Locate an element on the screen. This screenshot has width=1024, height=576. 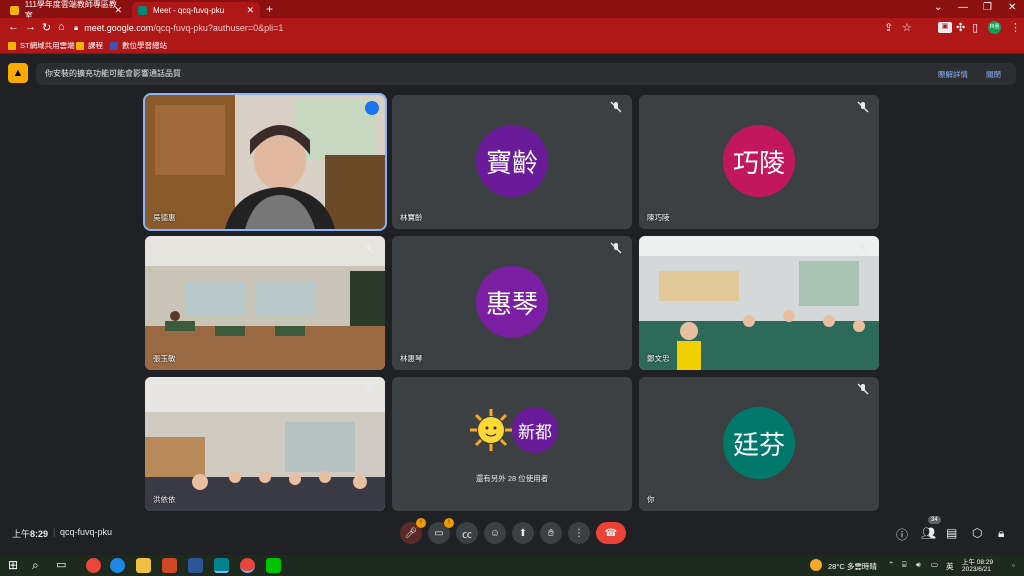
bookmark-item: 課程 is located at coordinates (89, 45).